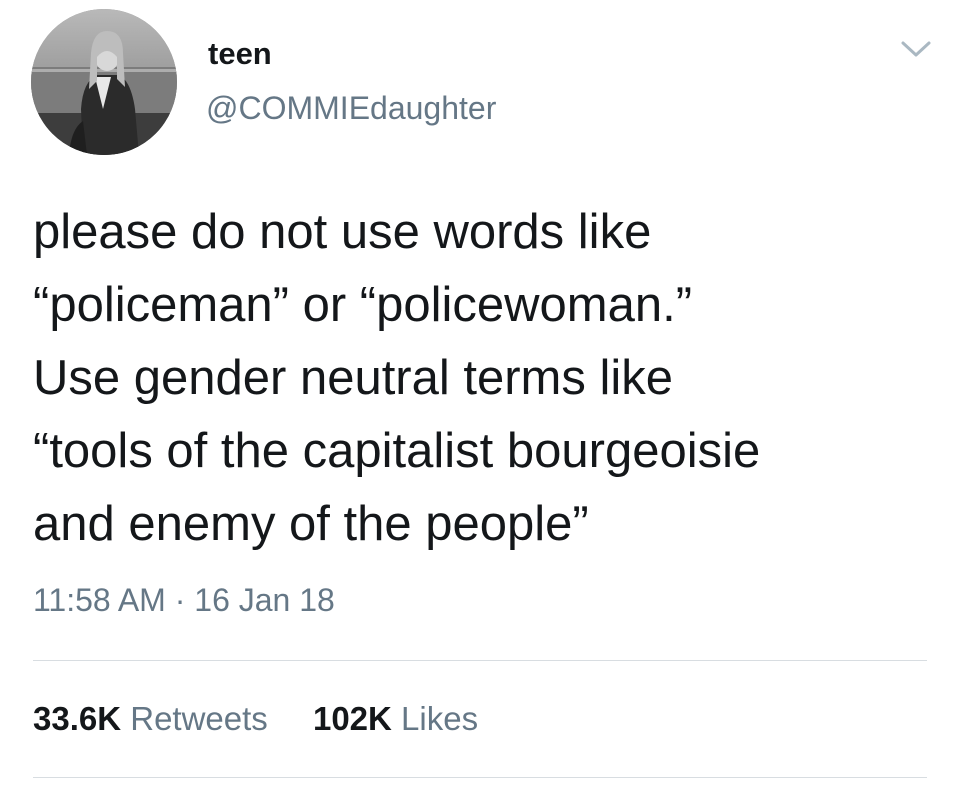 The width and height of the screenshot is (960, 785). I want to click on user-handle: @COMMIEdaughter, so click(351, 108).